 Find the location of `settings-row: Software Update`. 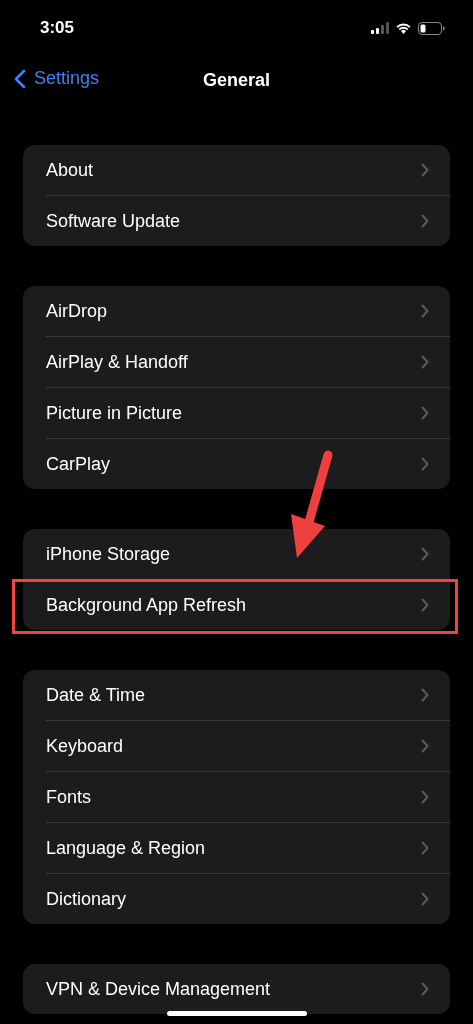

settings-row: Software Update is located at coordinates (236, 221).